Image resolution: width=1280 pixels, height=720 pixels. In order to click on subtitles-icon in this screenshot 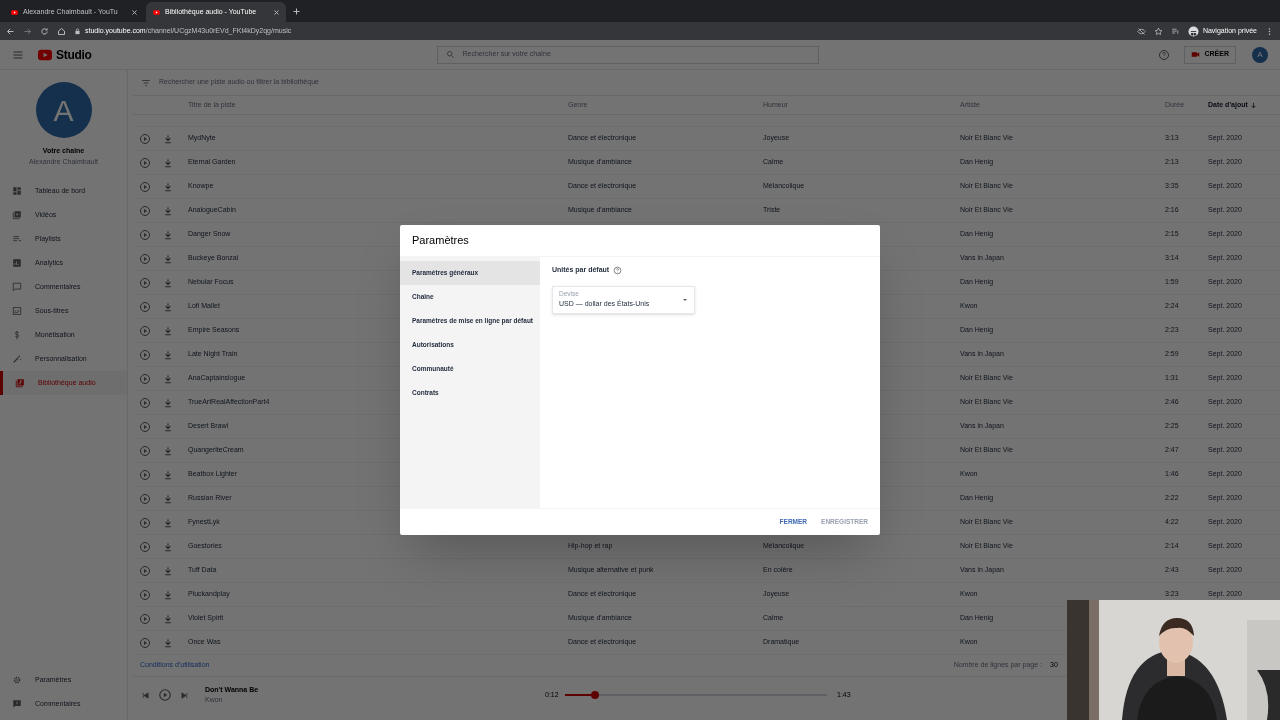, I will do `click(17, 311)`.